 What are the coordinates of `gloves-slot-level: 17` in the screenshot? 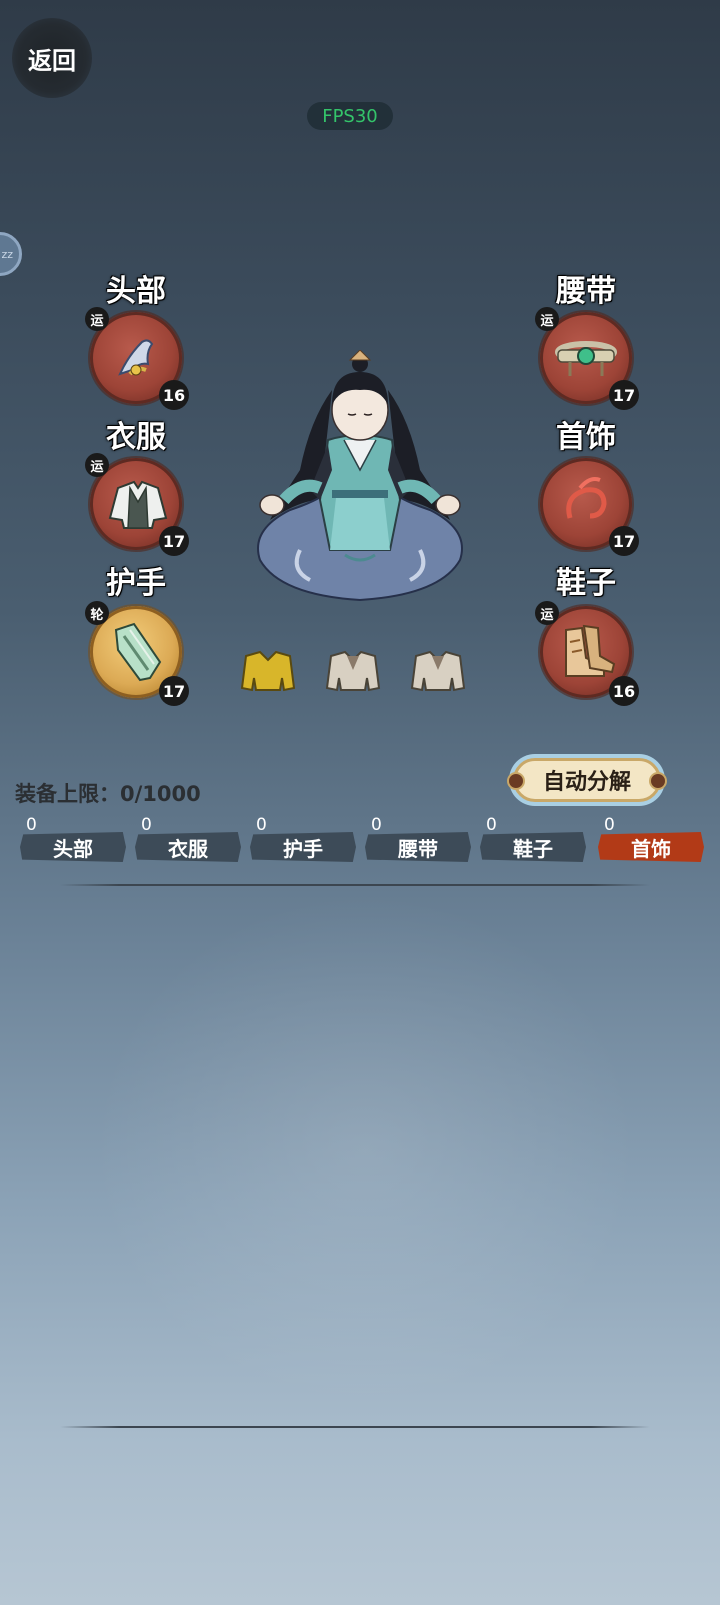 It's located at (174, 691).